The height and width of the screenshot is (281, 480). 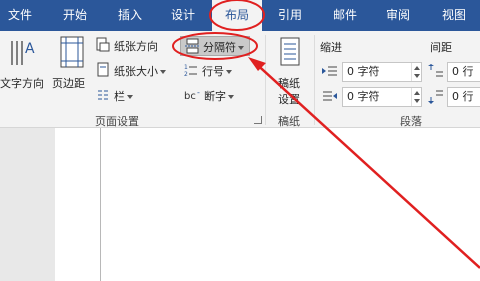 I want to click on tab-mailings: 邮件, so click(x=345, y=15).